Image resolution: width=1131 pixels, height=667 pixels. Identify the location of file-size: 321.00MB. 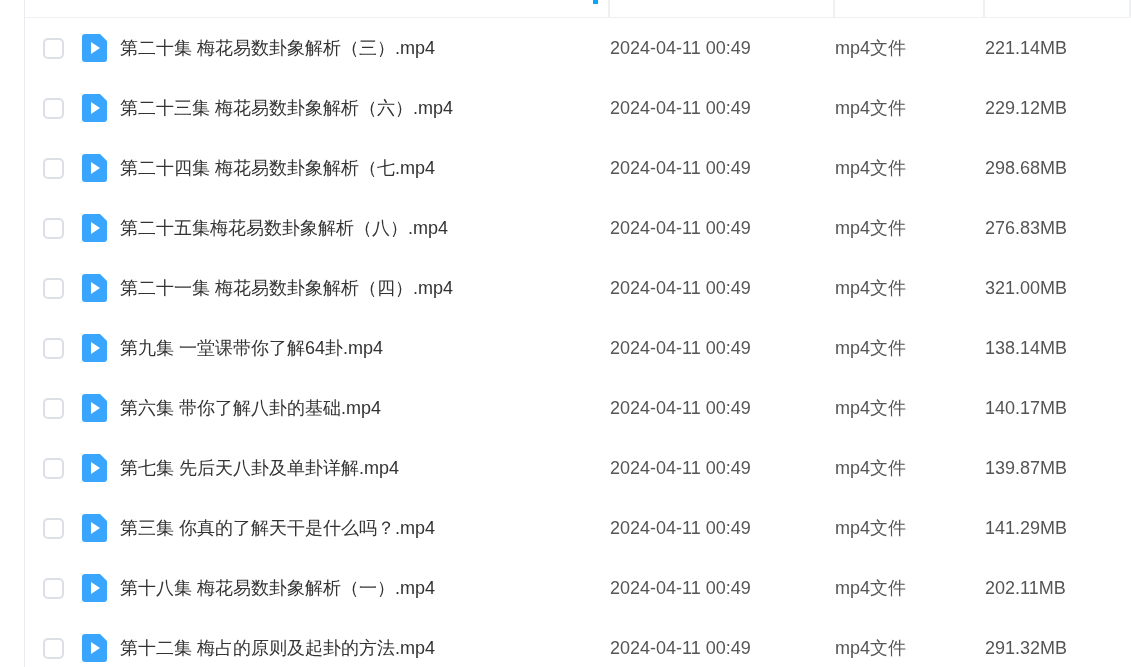
(1026, 288).